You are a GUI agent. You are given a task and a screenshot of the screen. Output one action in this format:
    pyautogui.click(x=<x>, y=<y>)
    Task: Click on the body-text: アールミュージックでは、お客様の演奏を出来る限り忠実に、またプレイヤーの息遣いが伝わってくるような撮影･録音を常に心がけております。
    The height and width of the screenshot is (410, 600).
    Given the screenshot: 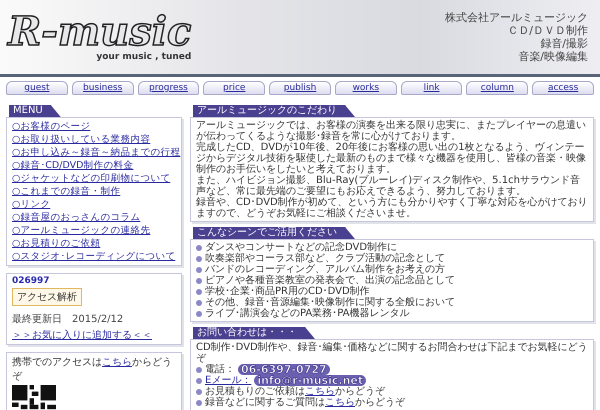 What is the action you would take?
    pyautogui.click(x=391, y=131)
    